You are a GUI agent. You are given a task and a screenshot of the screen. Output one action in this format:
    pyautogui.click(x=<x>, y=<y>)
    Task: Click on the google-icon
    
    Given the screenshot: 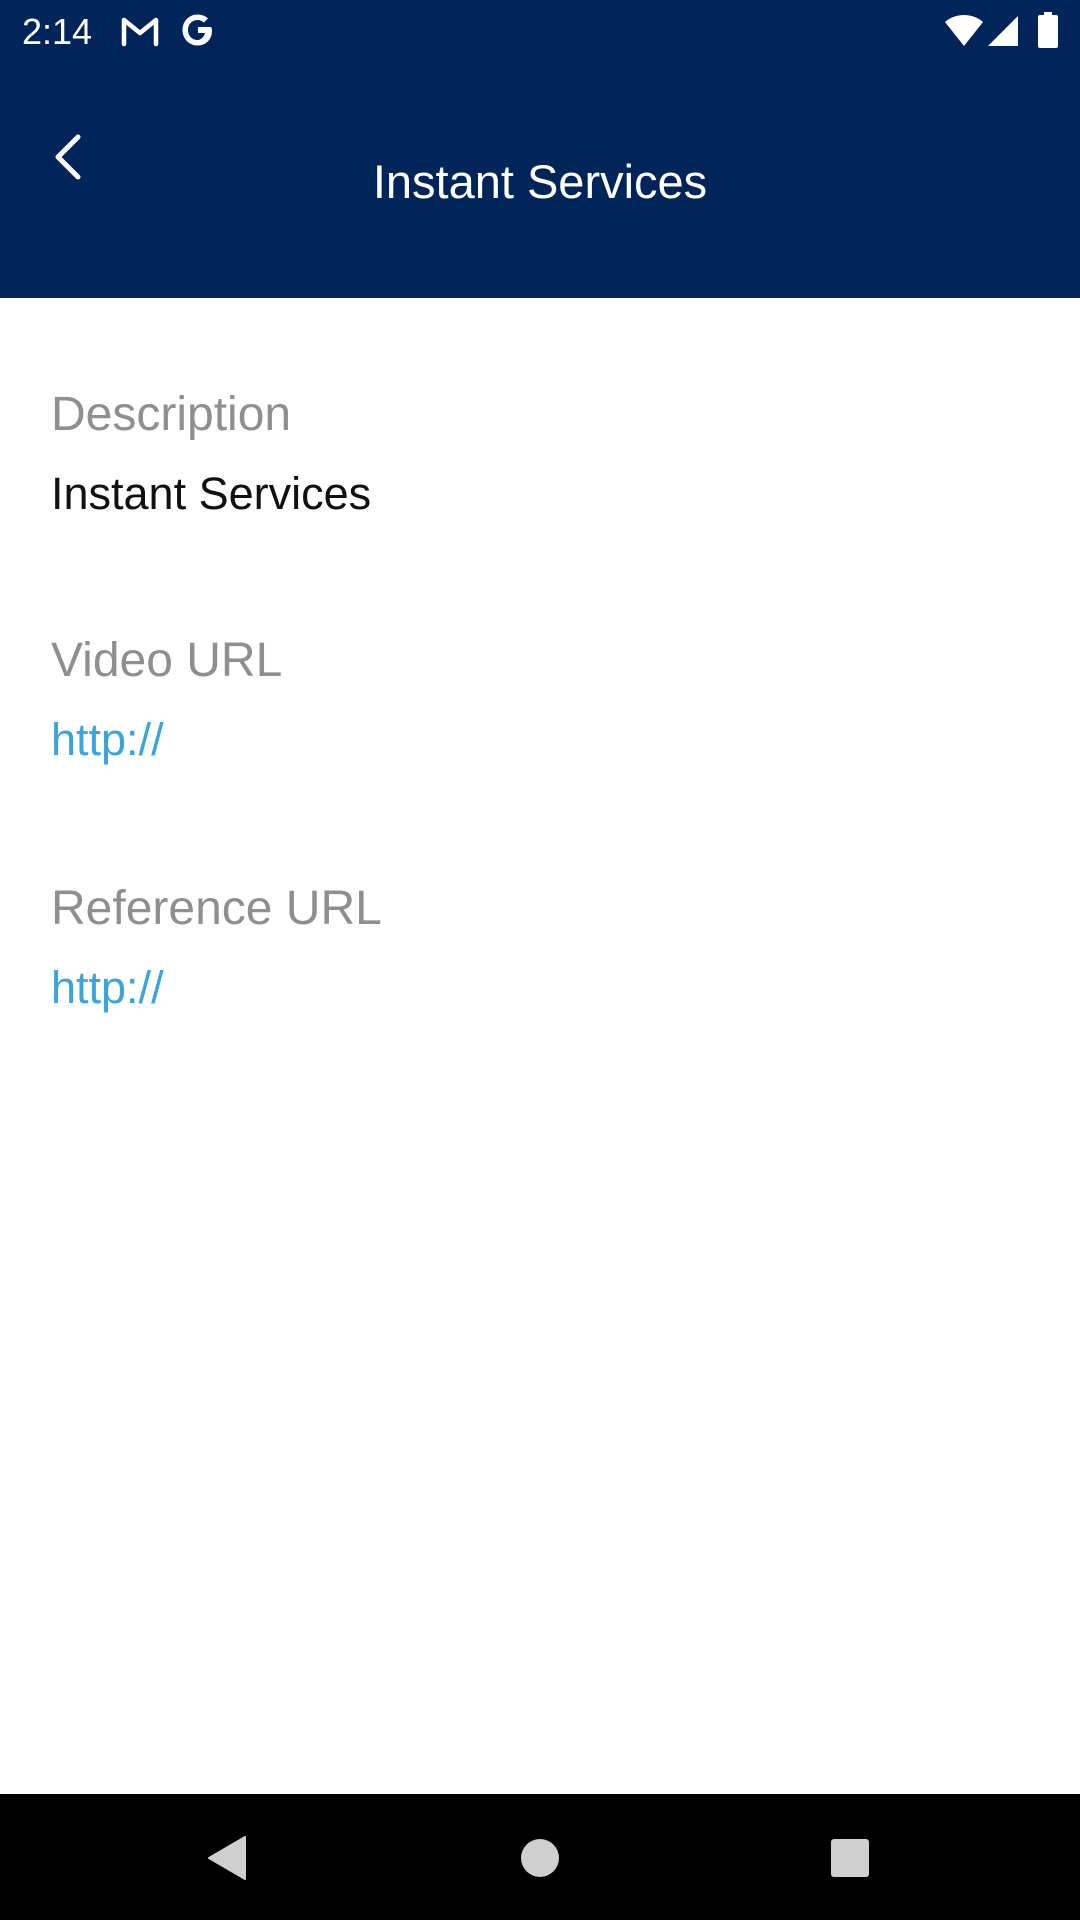 What is the action you would take?
    pyautogui.click(x=197, y=30)
    